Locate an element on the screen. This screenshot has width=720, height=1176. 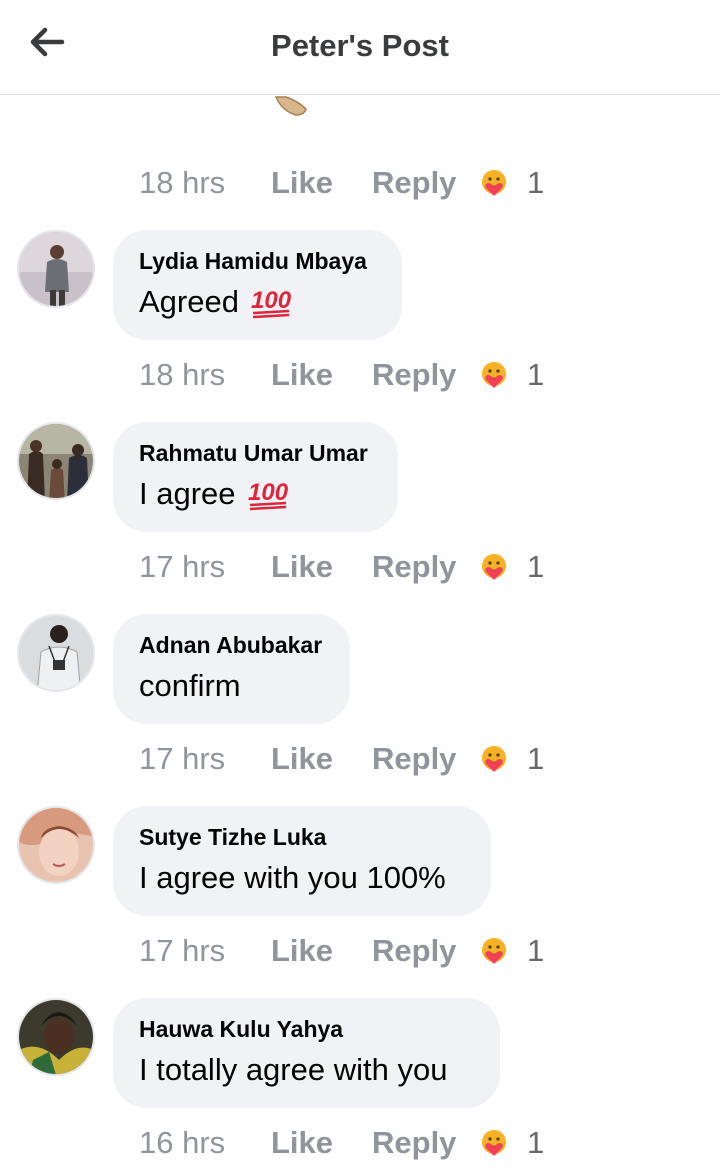
commenter-name: Hauwa Kulu Yahya is located at coordinates (306, 1029).